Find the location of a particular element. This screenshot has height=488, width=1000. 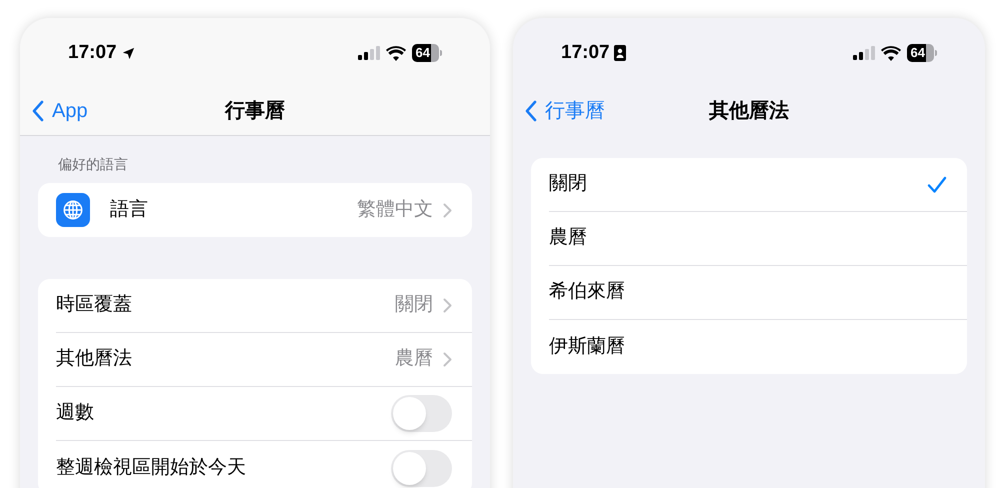

row-label: 伊斯蘭曆 is located at coordinates (587, 347).